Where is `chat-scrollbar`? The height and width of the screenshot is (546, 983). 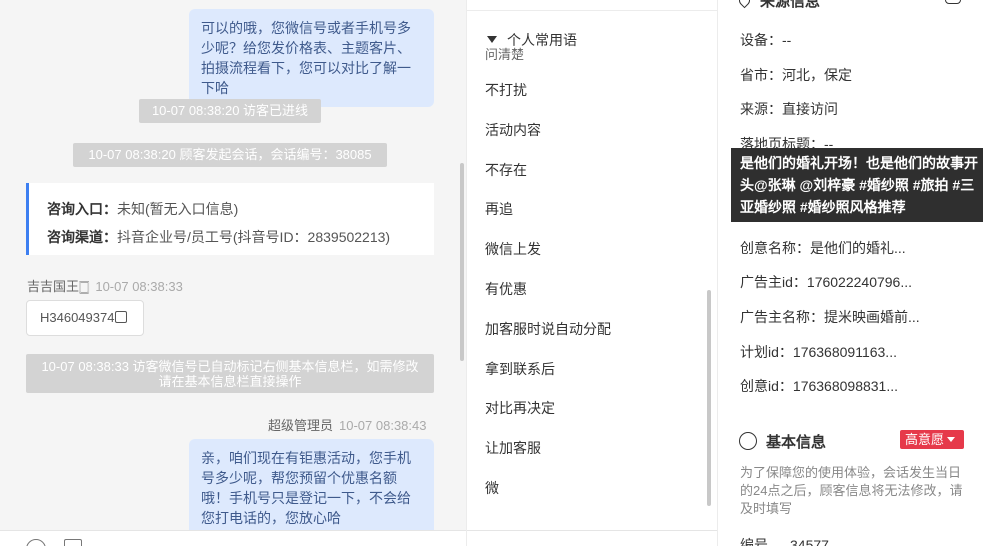 chat-scrollbar is located at coordinates (462, 262).